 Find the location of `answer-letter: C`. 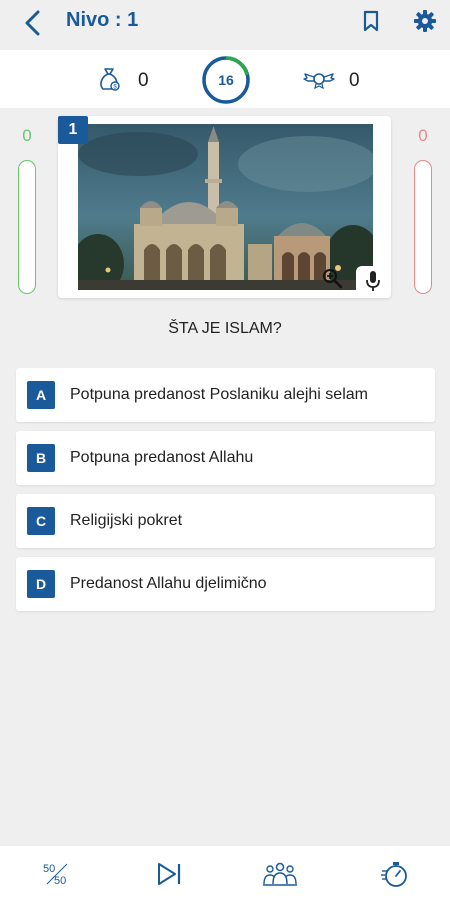

answer-letter: C is located at coordinates (41, 521).